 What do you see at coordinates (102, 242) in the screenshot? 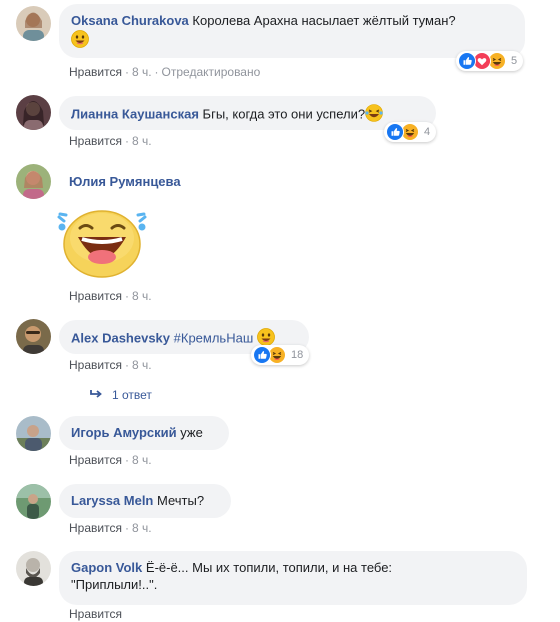
I see `sticker-laughing-icon` at bounding box center [102, 242].